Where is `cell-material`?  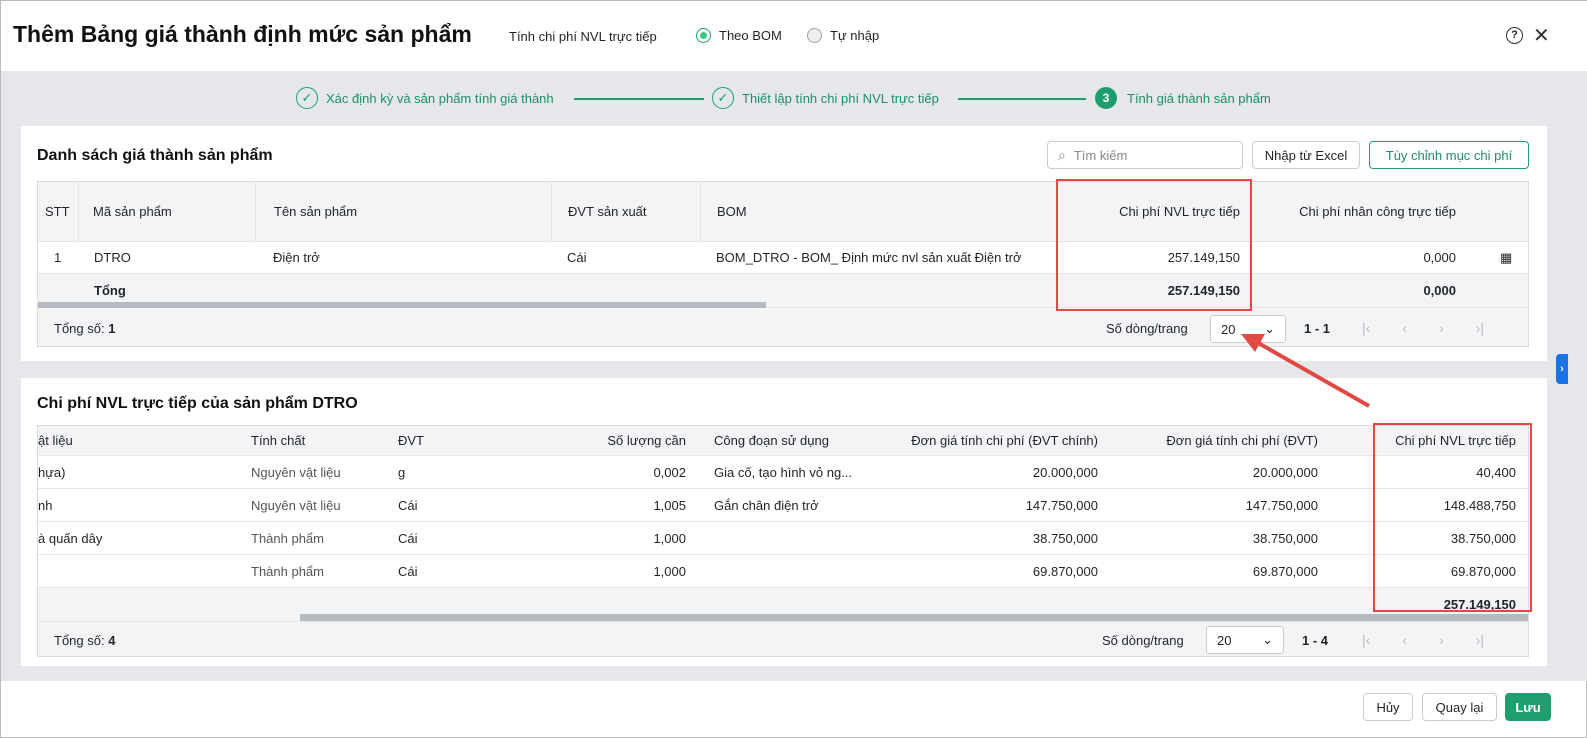
cell-material is located at coordinates (137, 571).